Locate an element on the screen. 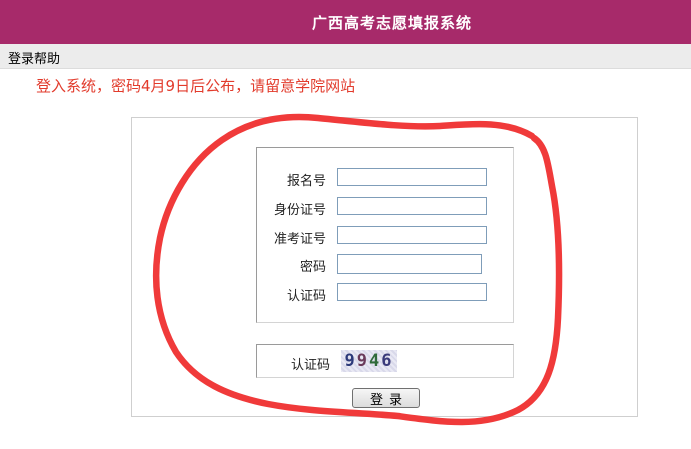  field-row-password: 密码 is located at coordinates (275, 264).